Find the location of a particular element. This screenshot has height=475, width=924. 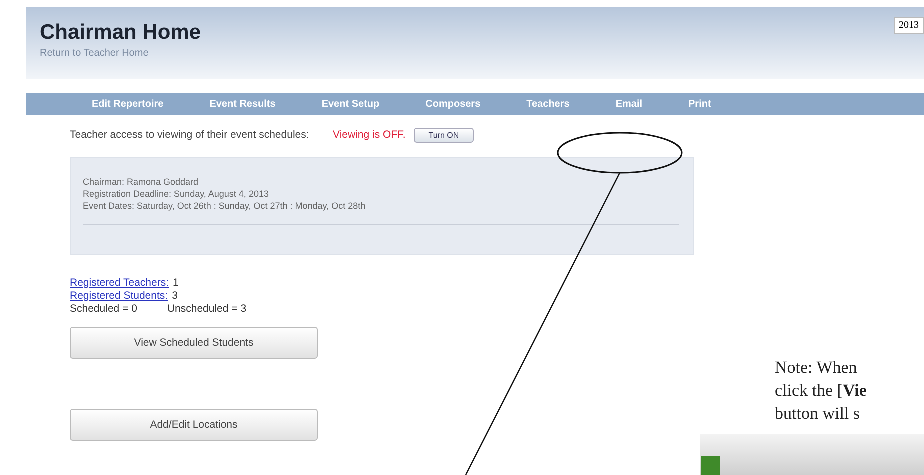

viewing-status: Viewing is OFF. is located at coordinates (369, 135).